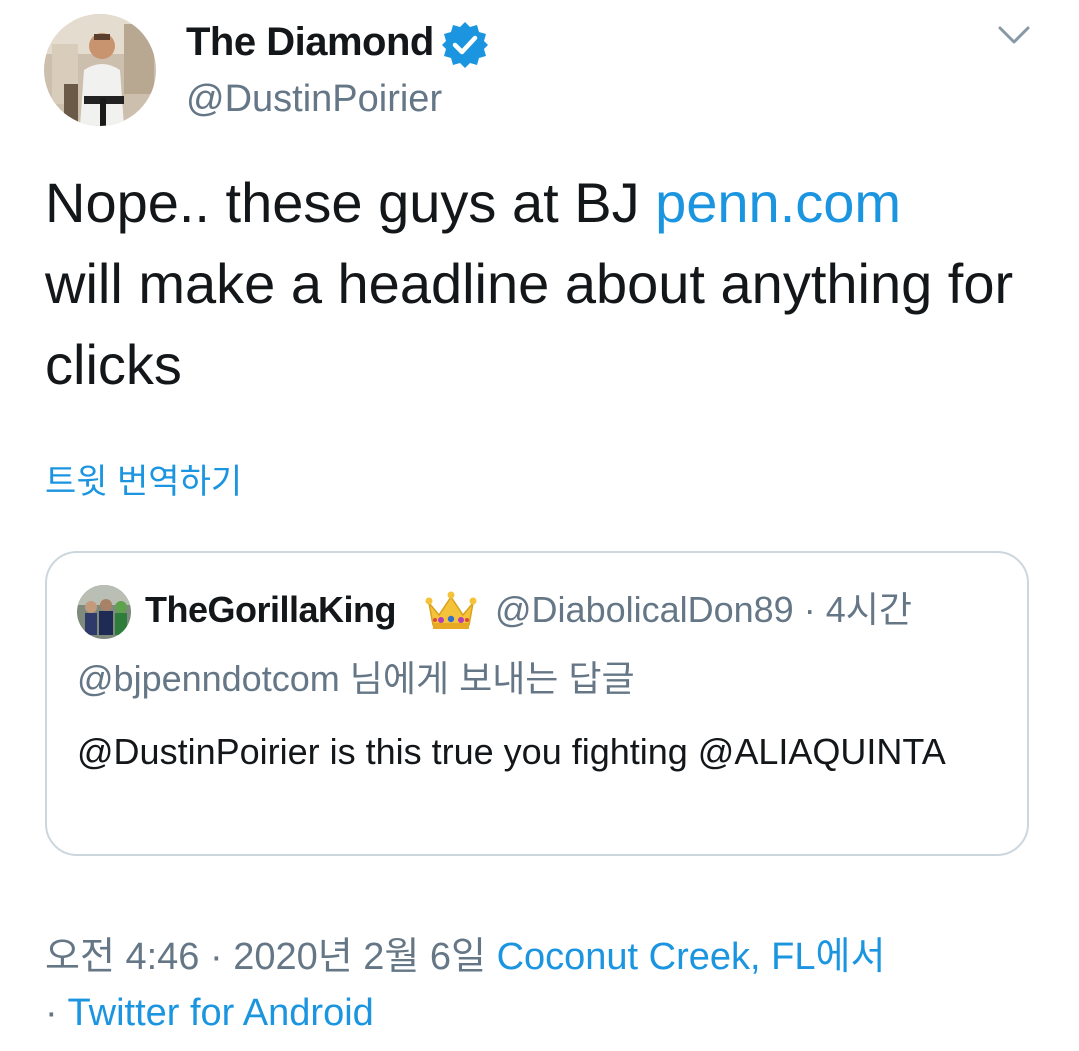 This screenshot has height=1051, width=1079. I want to click on tweet-link: penn.com, so click(778, 202).